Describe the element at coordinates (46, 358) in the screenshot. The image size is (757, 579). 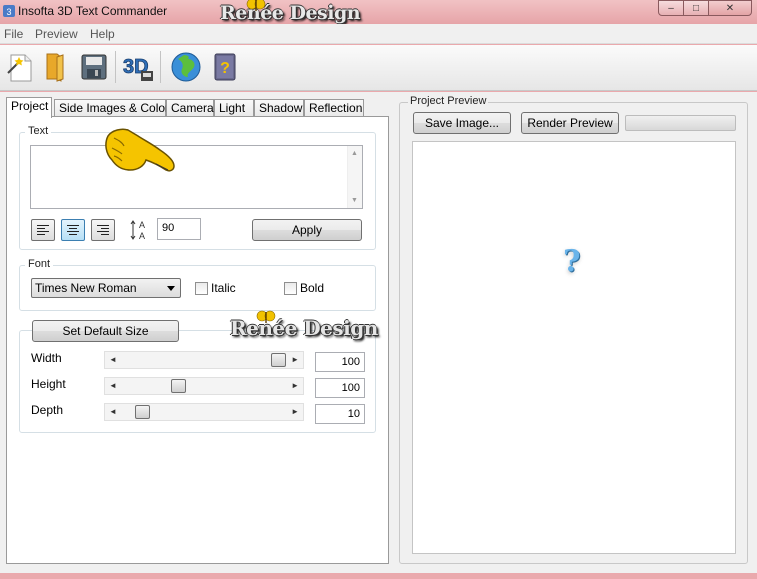
I see `width-label: Width` at that location.